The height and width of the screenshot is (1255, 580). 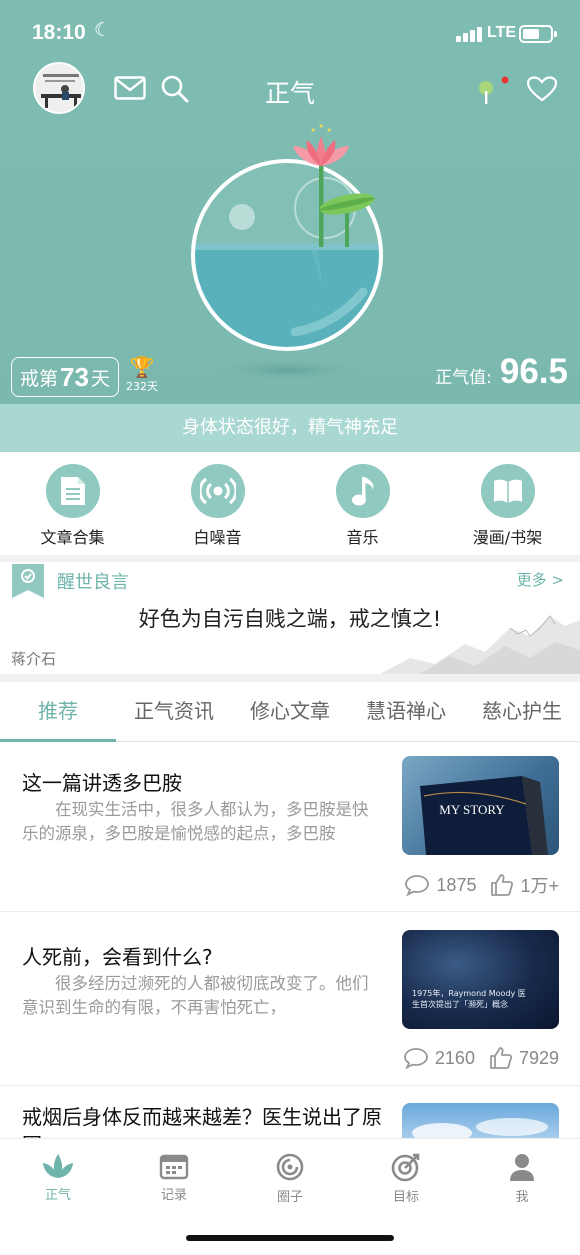 What do you see at coordinates (472, 809) in the screenshot?
I see `thumbnail-text: MY STORY` at bounding box center [472, 809].